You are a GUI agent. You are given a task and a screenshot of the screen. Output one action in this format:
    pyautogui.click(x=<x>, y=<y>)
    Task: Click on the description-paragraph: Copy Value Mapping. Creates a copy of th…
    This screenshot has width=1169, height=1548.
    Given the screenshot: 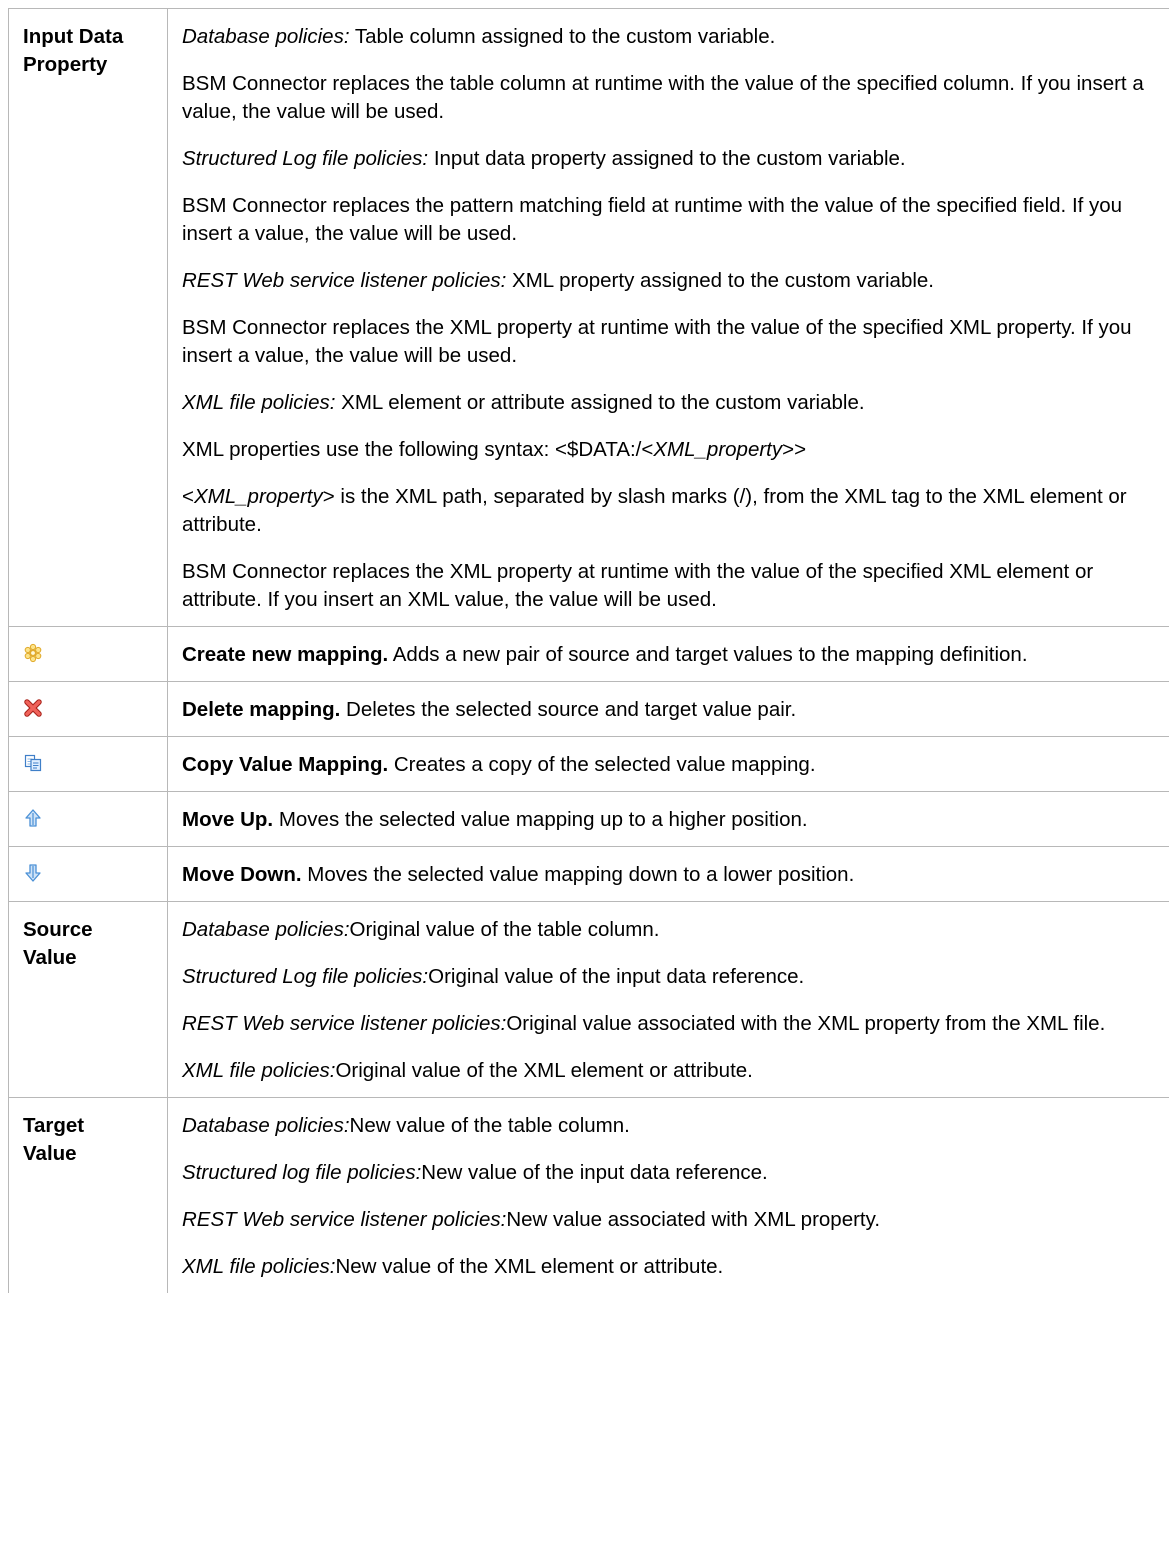 What is the action you would take?
    pyautogui.click(x=668, y=765)
    